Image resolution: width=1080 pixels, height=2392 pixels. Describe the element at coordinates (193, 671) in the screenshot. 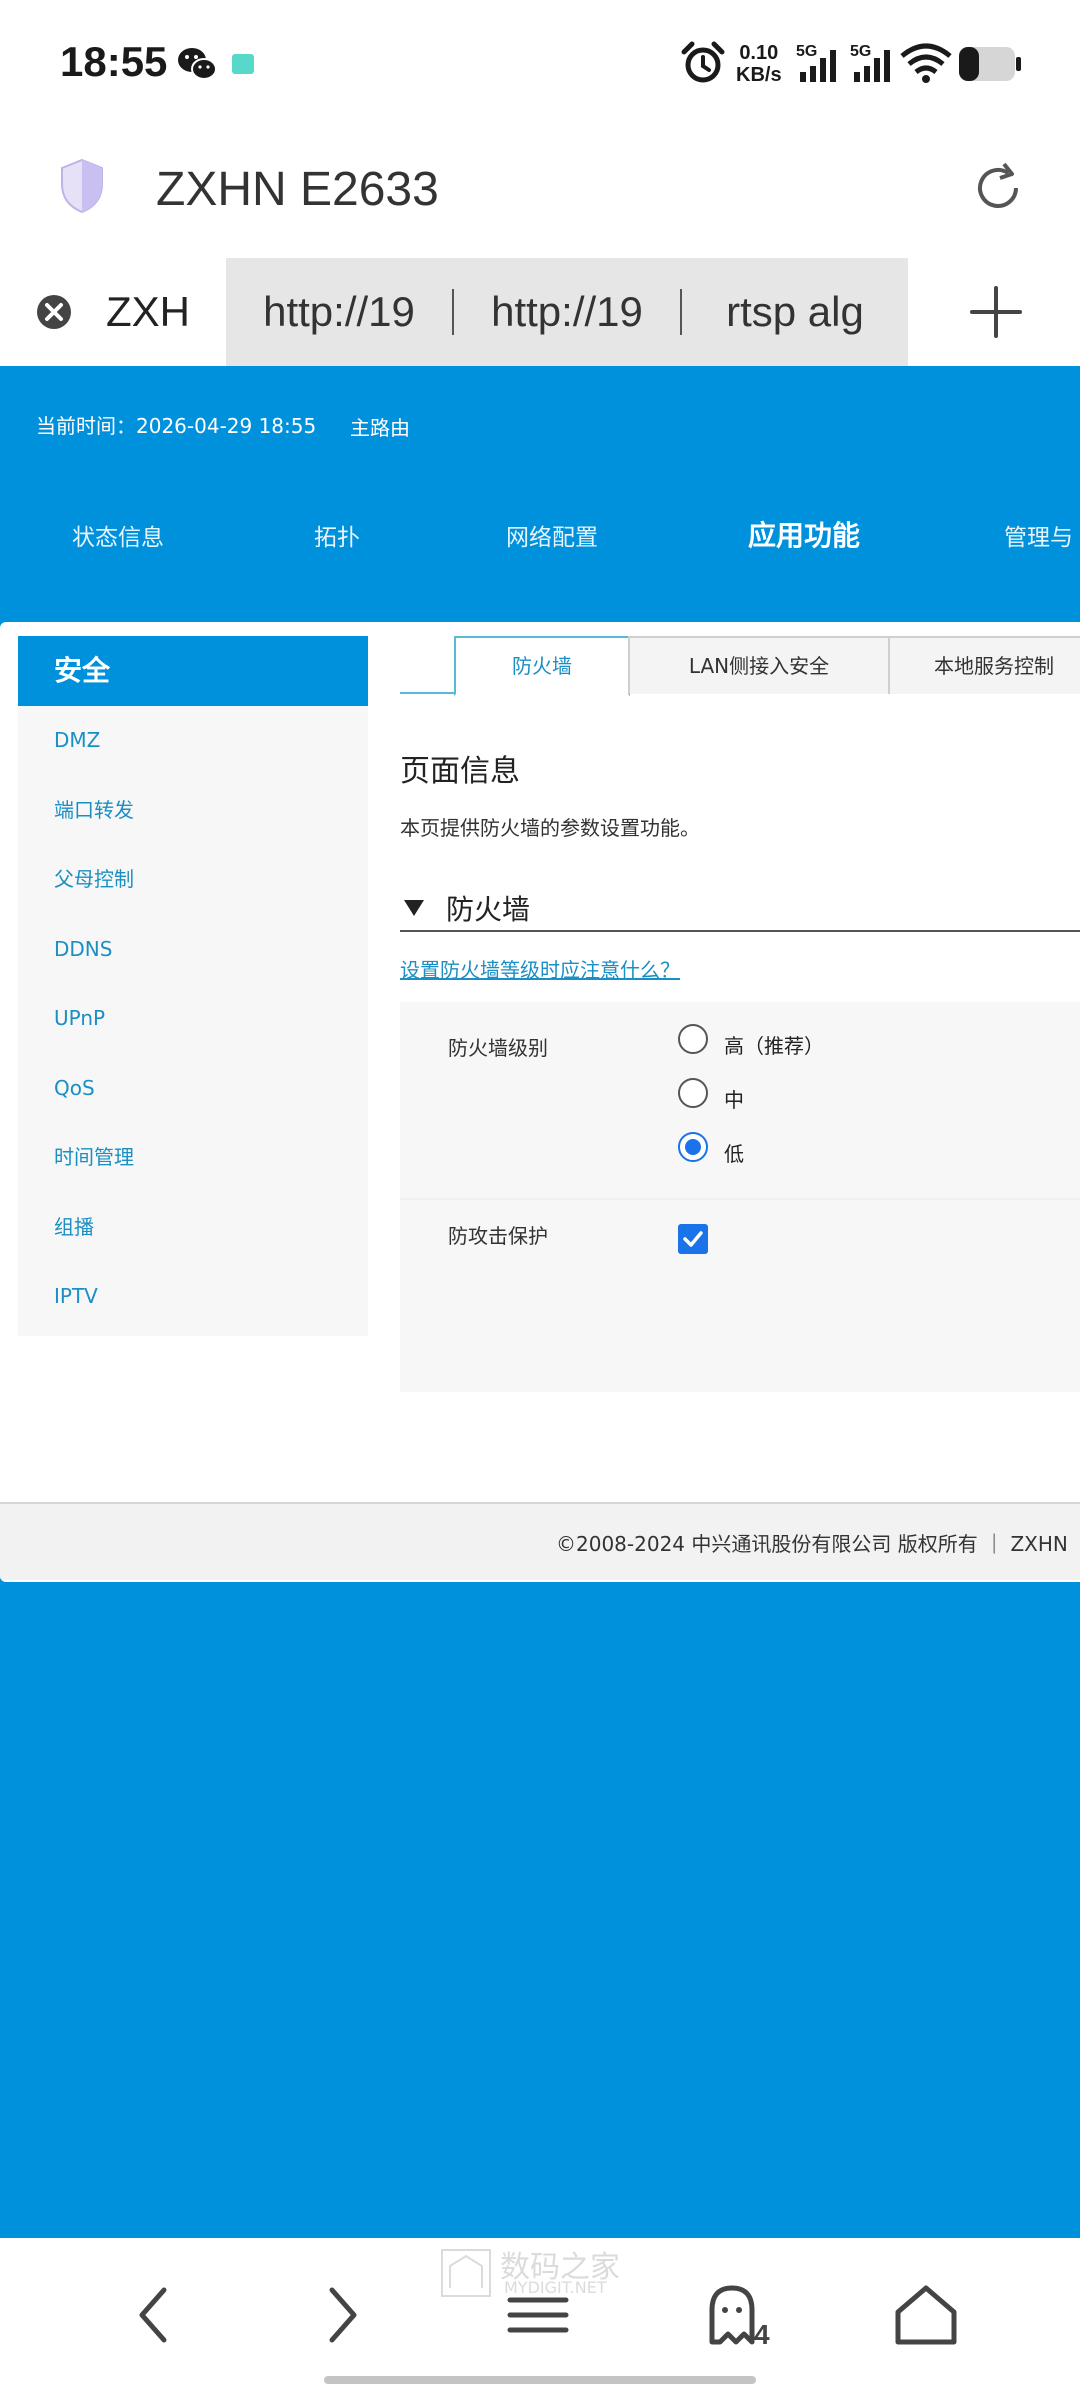

I see `sidebar-header: 安全` at that location.